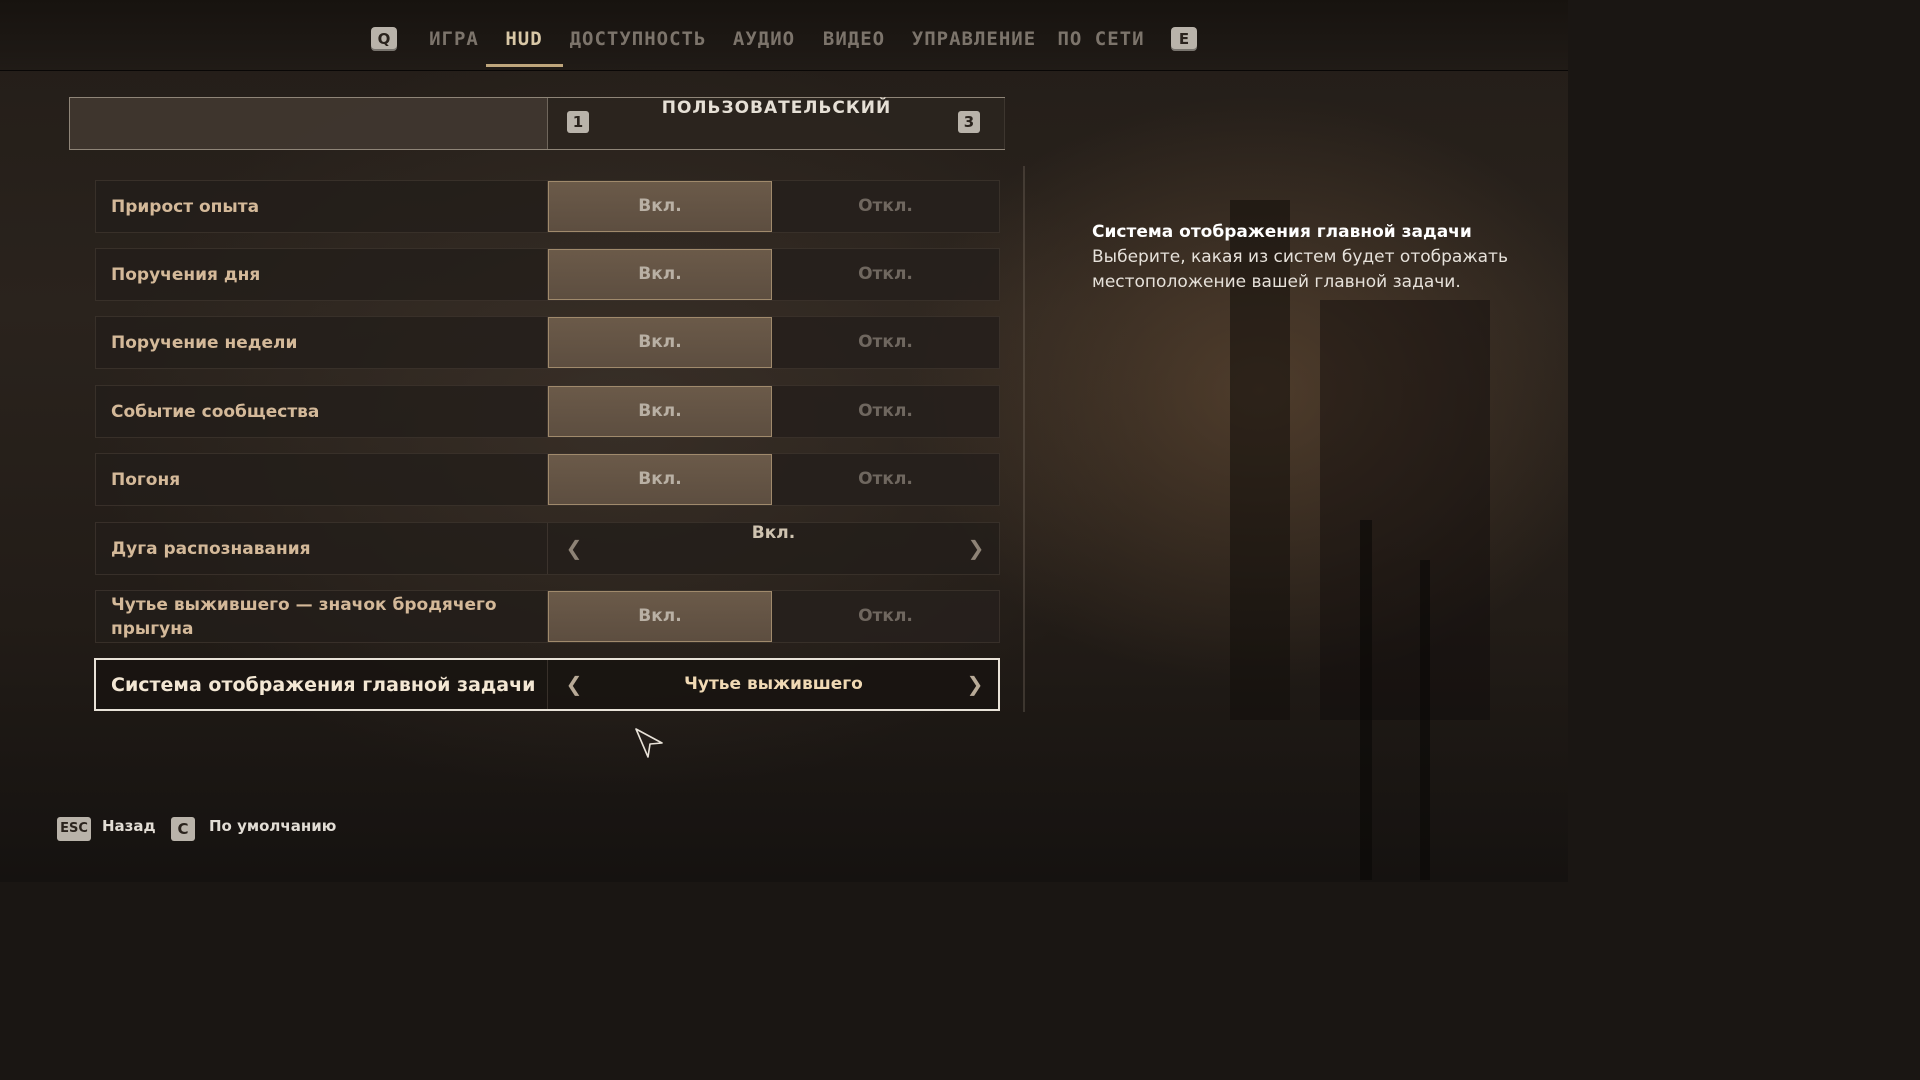  I want to click on setting-label: Событие сообщества, so click(215, 411).